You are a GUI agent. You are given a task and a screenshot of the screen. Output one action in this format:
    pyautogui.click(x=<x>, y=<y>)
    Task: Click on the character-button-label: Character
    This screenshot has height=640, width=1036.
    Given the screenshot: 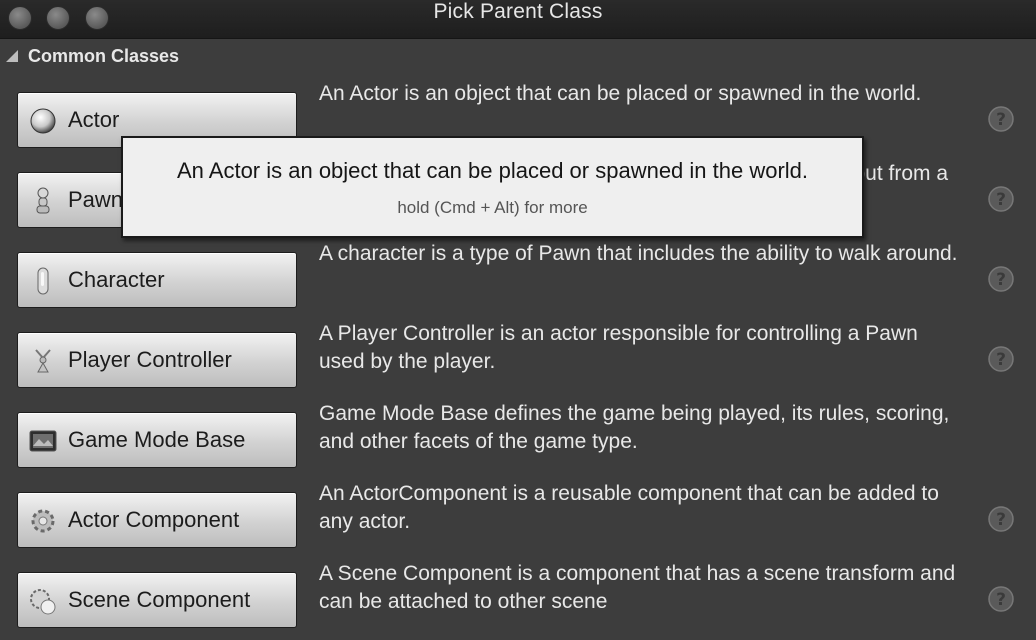 What is the action you would take?
    pyautogui.click(x=116, y=279)
    